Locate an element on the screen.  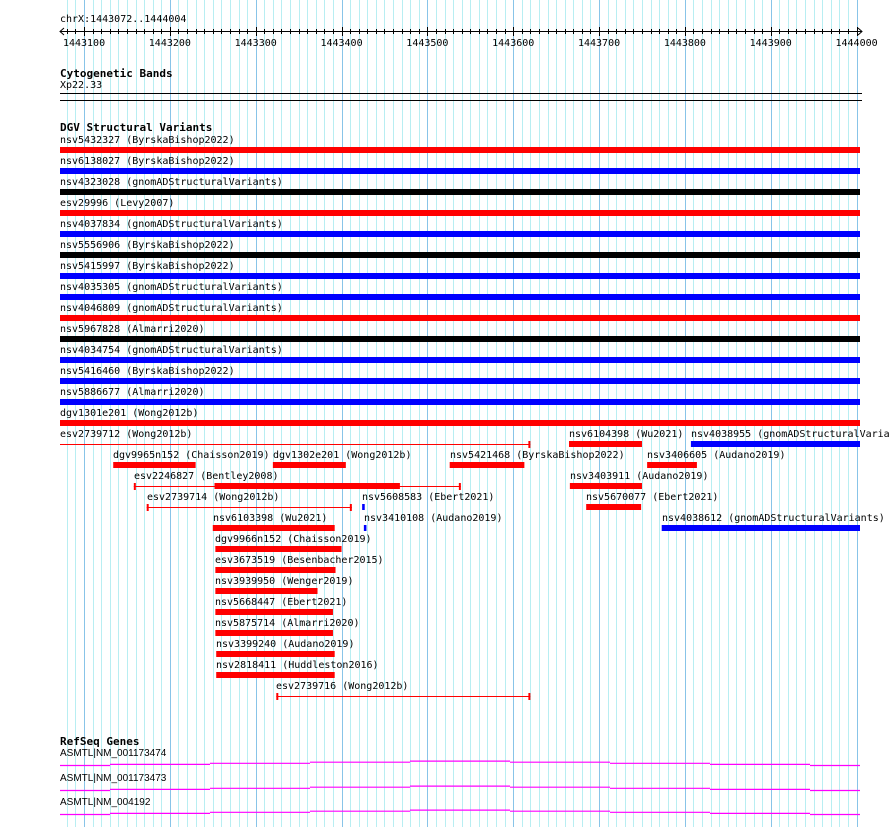
track-divider is located at coordinates (461, 100).